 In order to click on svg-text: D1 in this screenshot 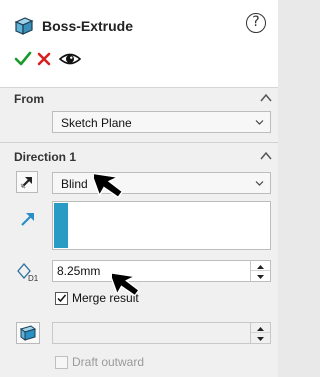, I will do `click(33, 278)`.